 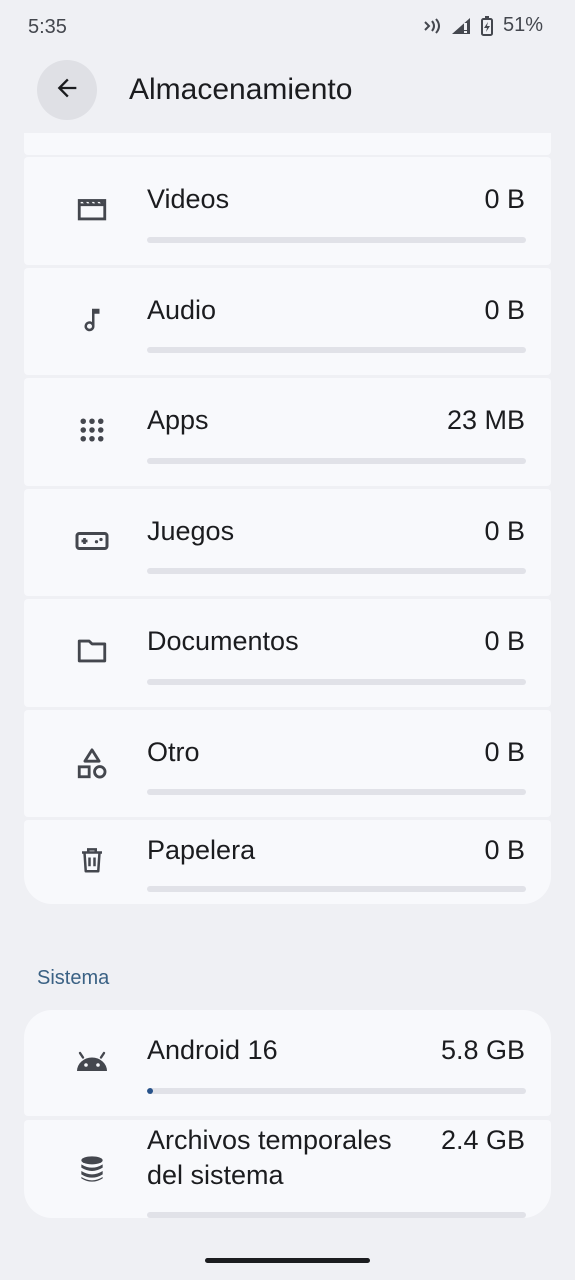 What do you see at coordinates (287, 321) in the screenshot?
I see `category-row-audio: Audio 0 B` at bounding box center [287, 321].